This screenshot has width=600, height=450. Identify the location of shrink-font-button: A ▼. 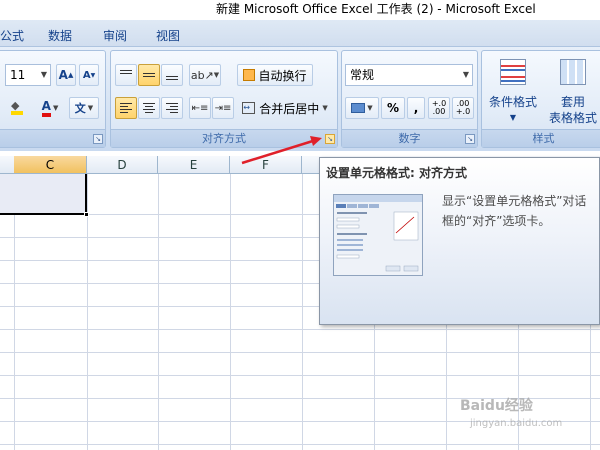
(89, 75).